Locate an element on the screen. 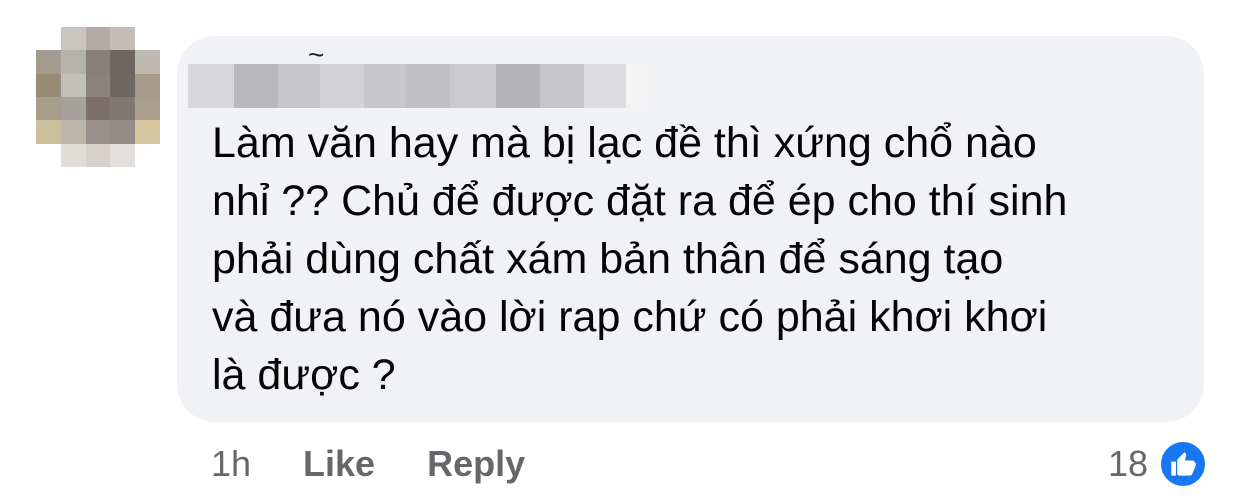 The width and height of the screenshot is (1242, 501). avatar is located at coordinates (98, 97).